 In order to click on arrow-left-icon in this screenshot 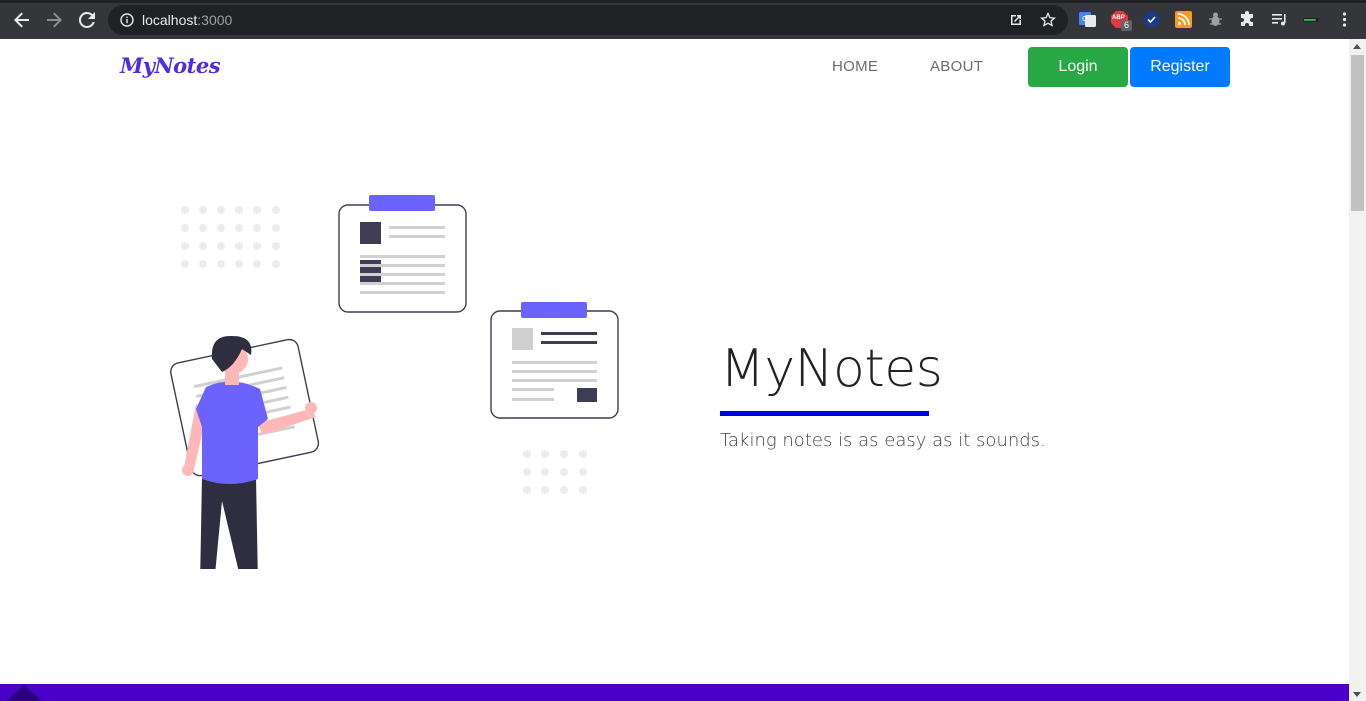, I will do `click(21, 20)`.